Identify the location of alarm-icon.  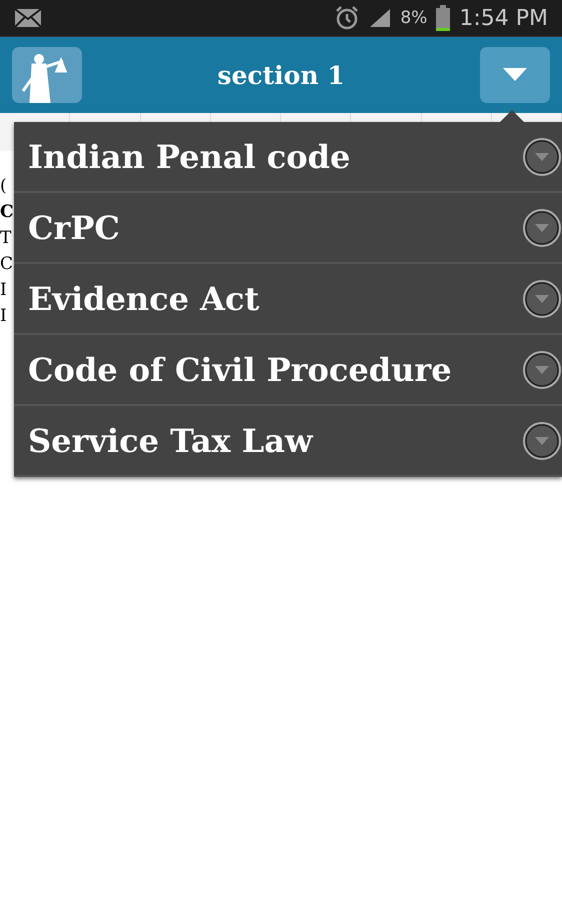
(347, 18).